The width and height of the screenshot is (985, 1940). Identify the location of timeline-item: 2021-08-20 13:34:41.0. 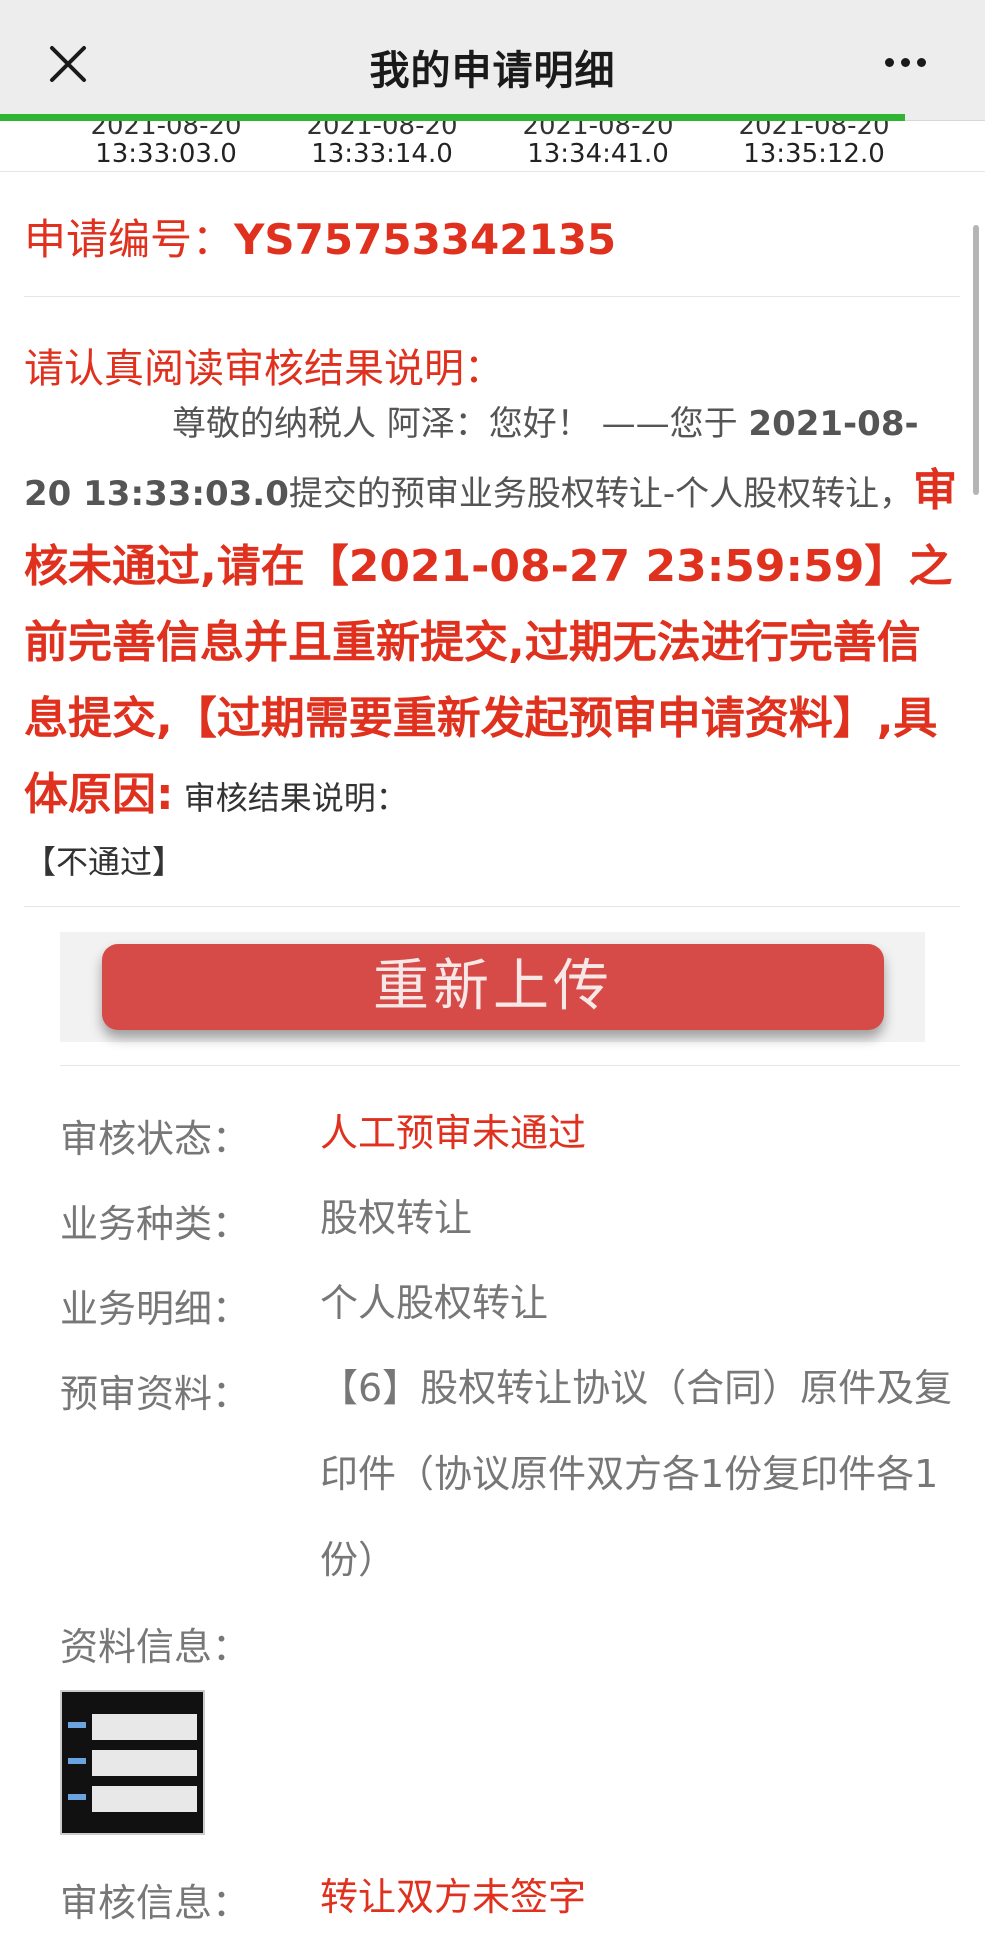
(598, 145).